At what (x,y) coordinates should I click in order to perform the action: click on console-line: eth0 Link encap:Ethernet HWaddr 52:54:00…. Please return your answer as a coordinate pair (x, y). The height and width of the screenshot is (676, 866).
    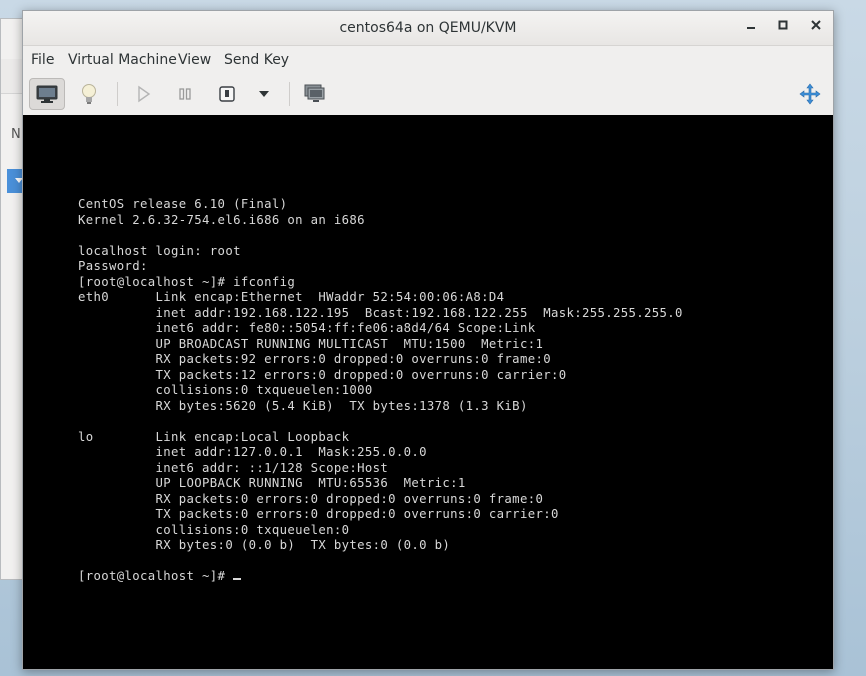
    Looking at the image, I should click on (291, 297).